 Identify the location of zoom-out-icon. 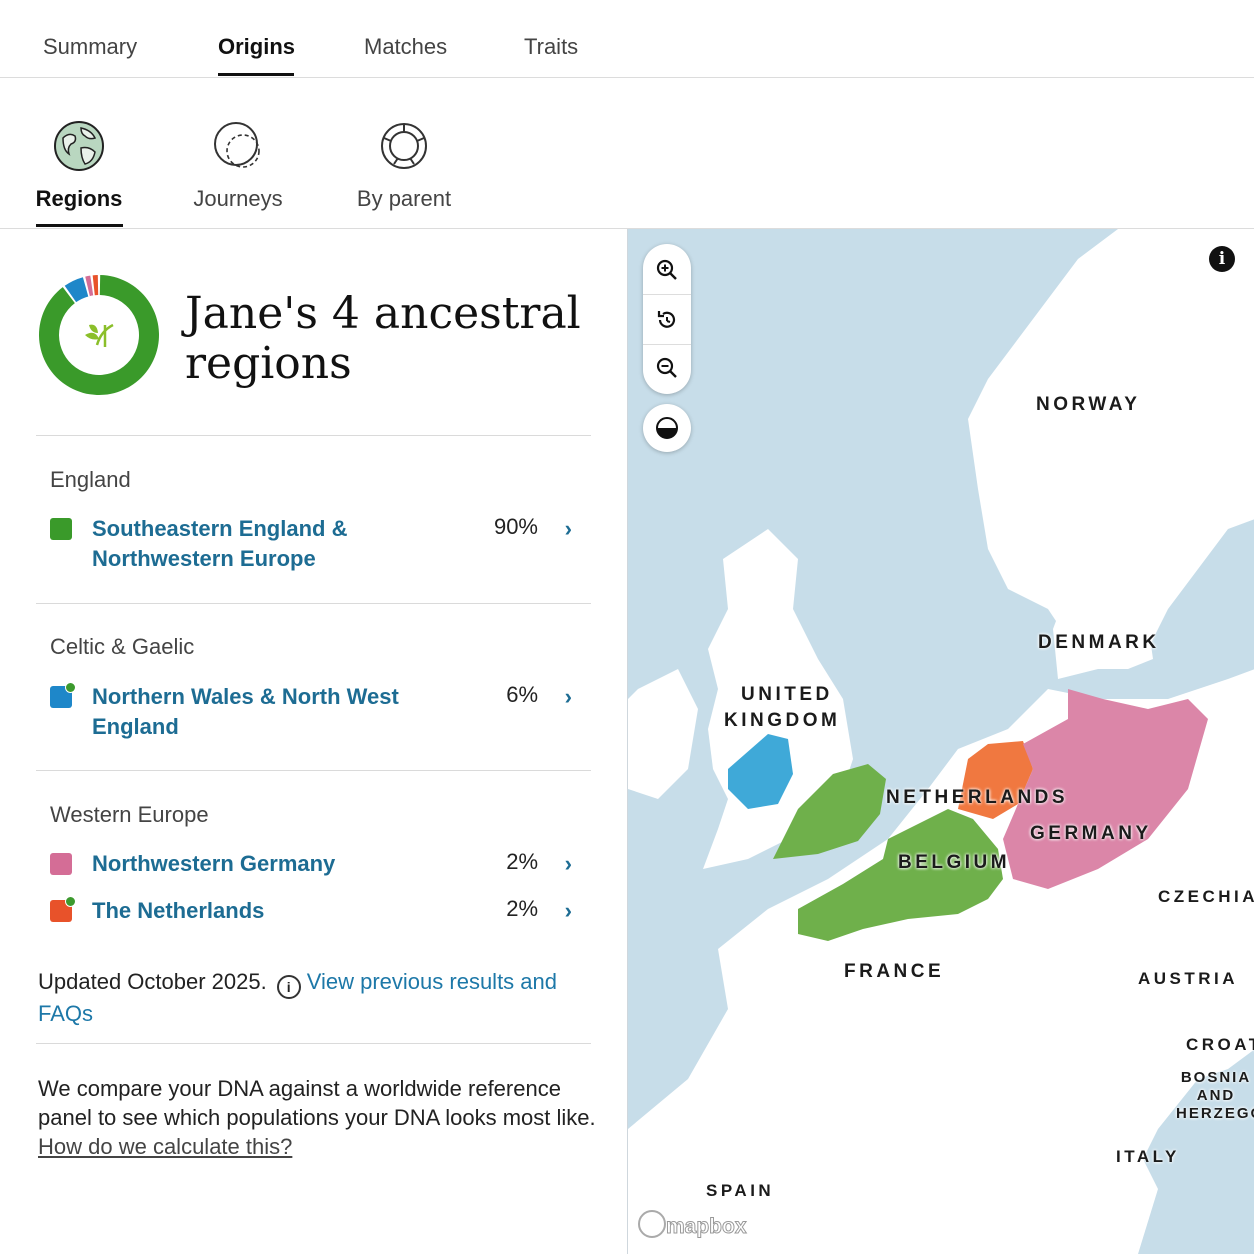
(666, 367).